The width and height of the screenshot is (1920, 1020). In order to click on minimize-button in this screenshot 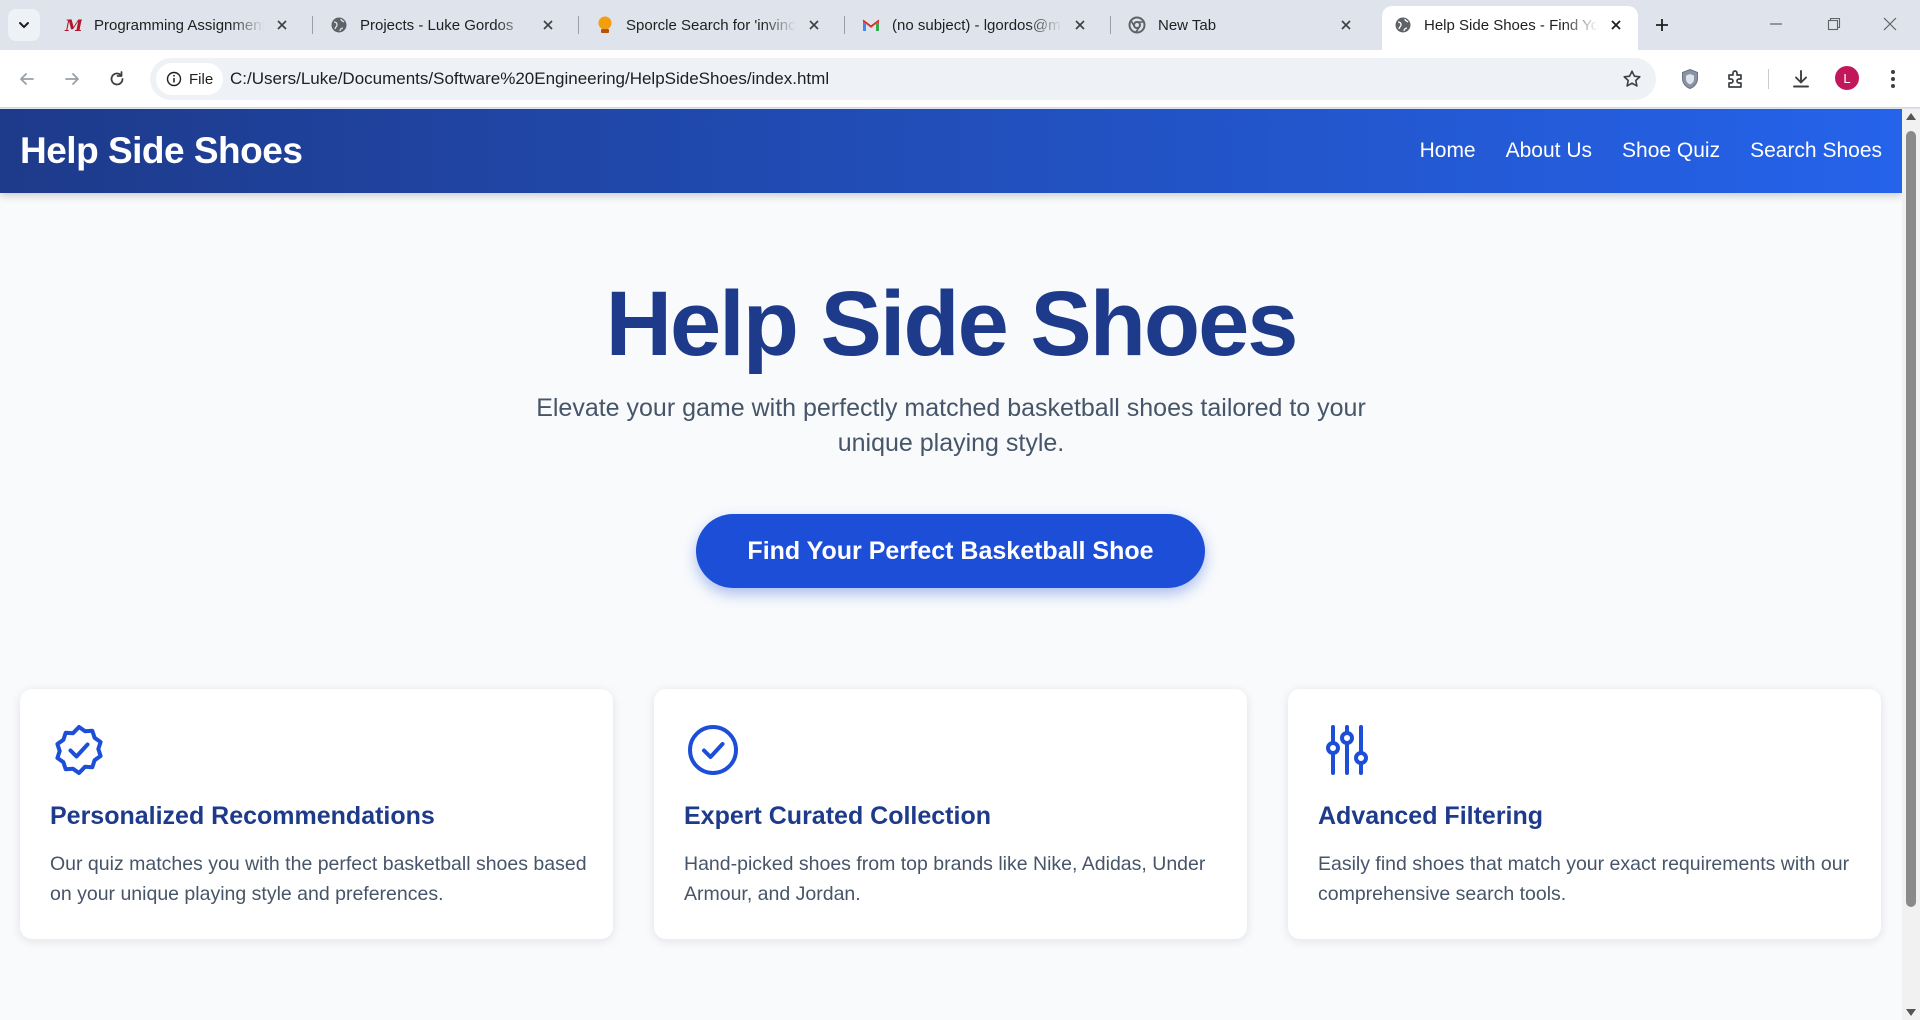, I will do `click(1776, 24)`.